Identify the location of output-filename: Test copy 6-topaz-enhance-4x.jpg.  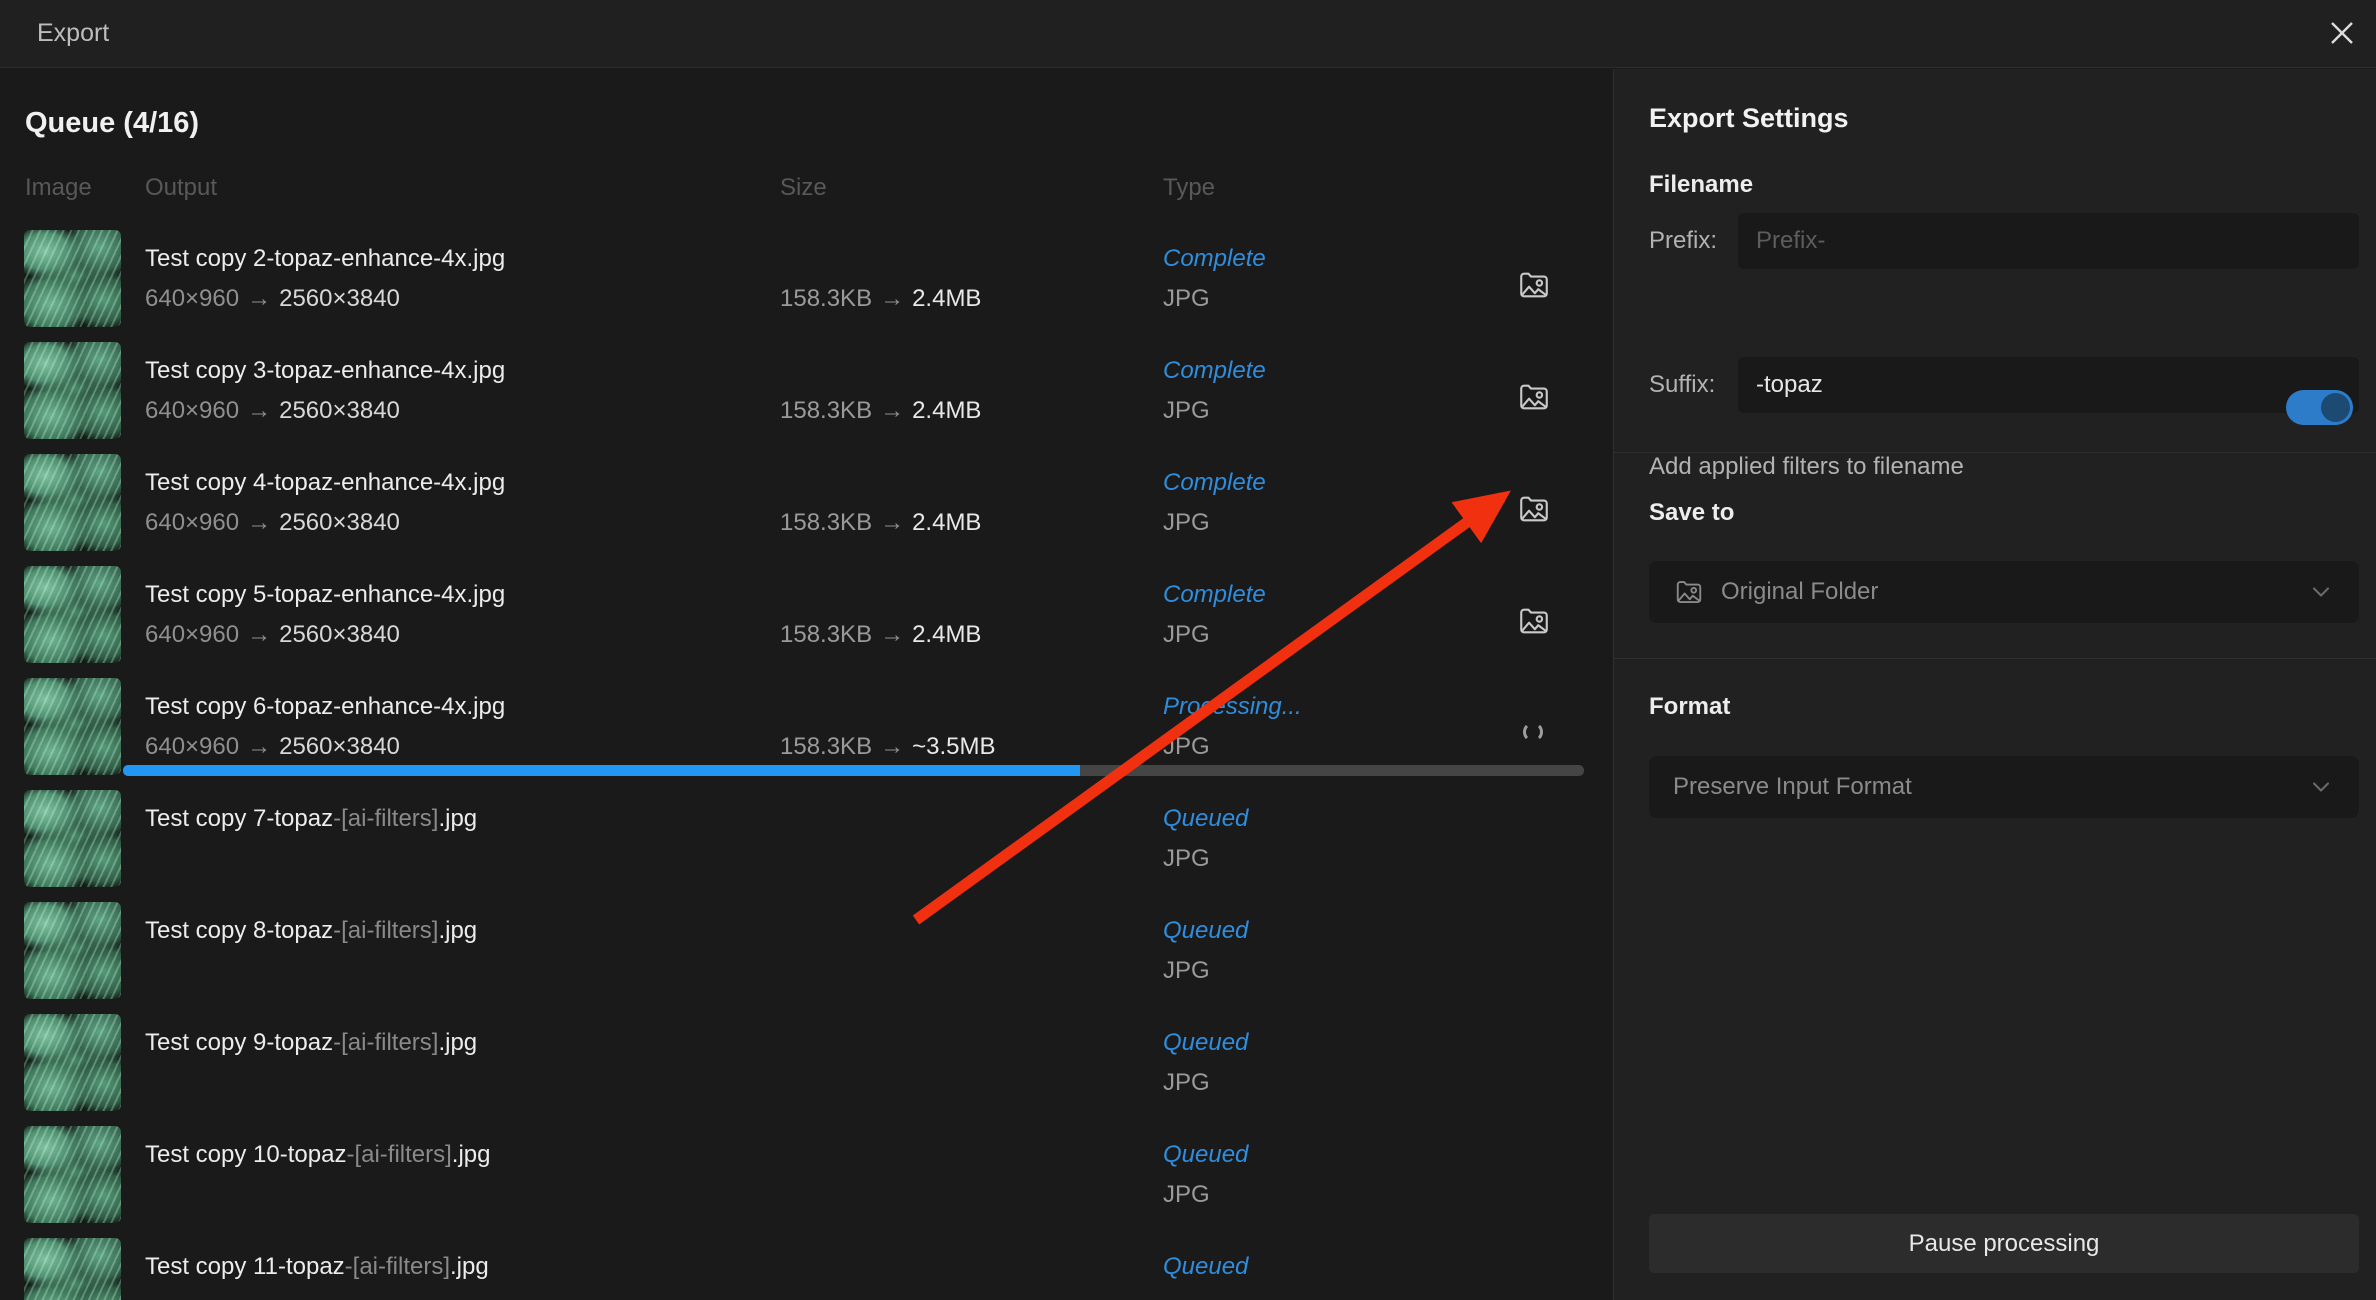
(325, 706).